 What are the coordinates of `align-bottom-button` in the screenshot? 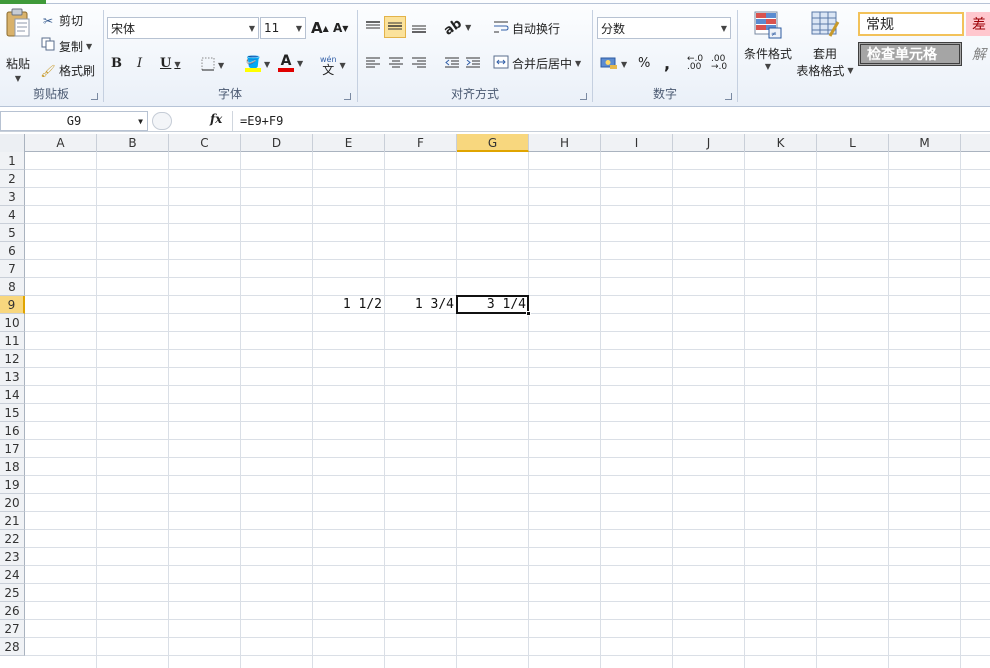 It's located at (419, 28).